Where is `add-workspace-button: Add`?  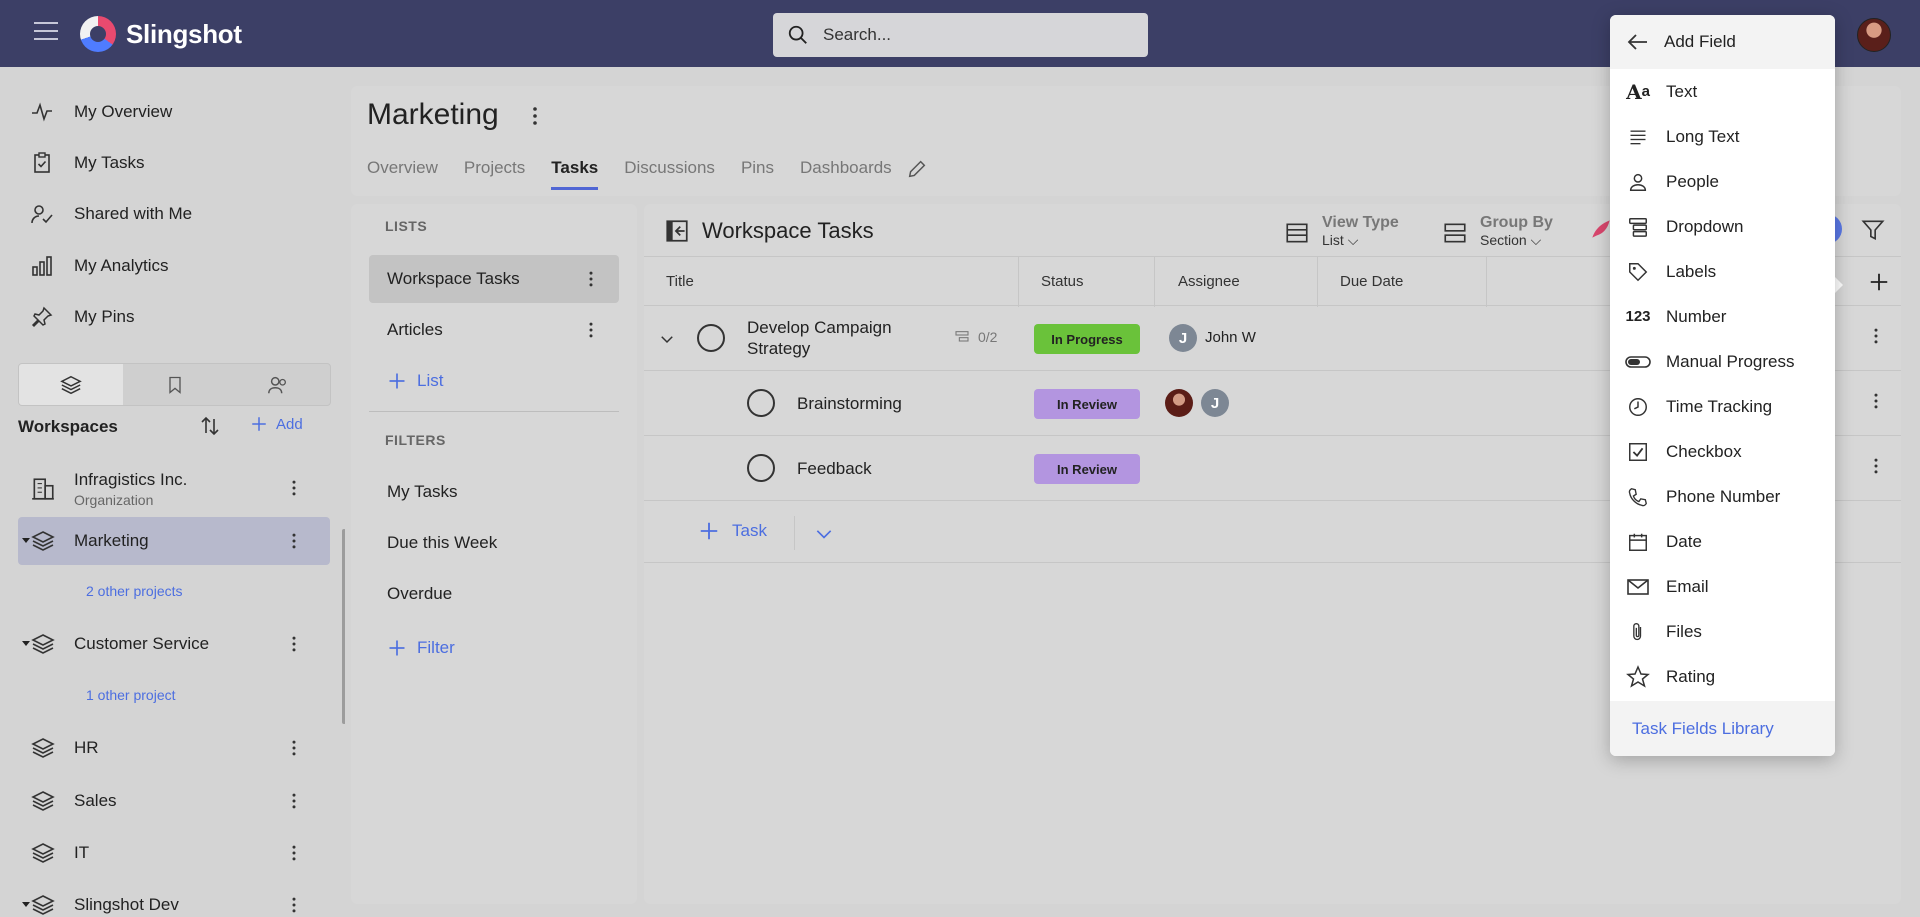 add-workspace-button: Add is located at coordinates (276, 424).